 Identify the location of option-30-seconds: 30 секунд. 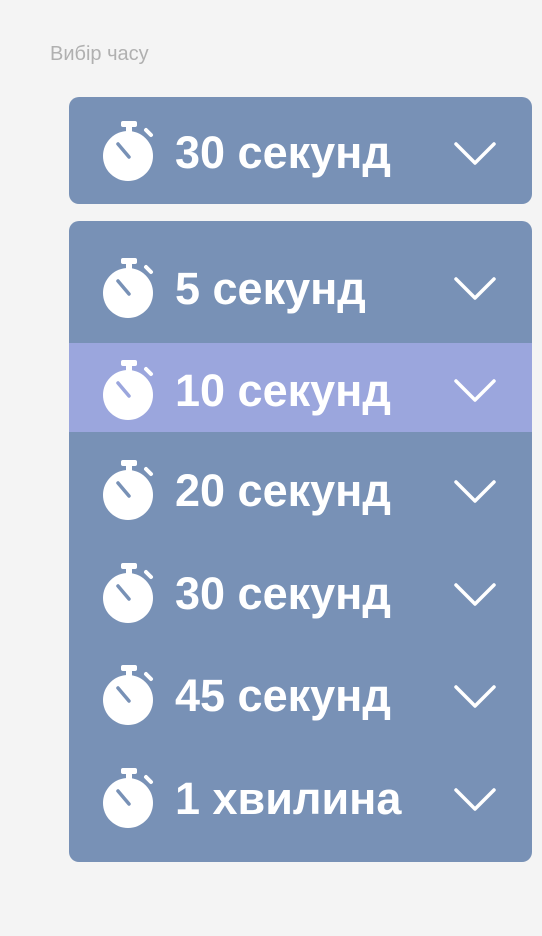
(300, 595).